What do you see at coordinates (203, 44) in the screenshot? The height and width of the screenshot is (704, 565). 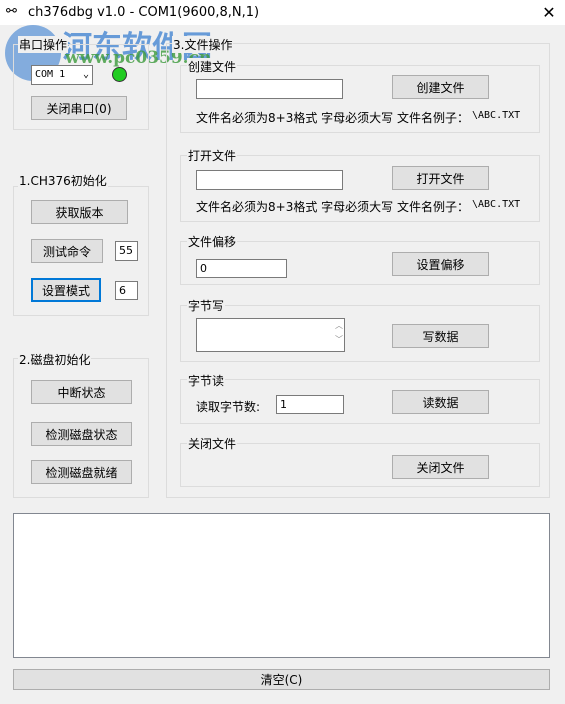 I see `file-group-label: 3.文件操作` at bounding box center [203, 44].